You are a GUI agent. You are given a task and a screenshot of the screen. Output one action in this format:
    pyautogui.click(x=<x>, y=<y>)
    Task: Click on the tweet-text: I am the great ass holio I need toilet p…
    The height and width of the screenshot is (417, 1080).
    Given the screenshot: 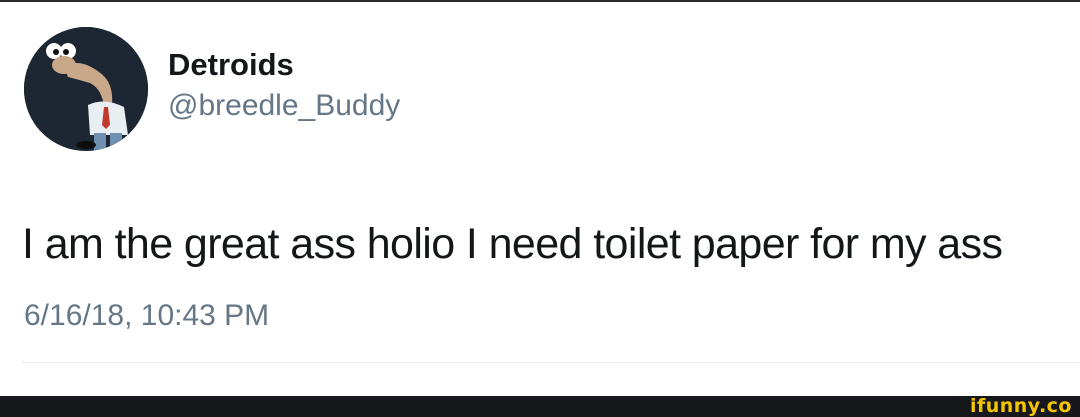 What is the action you would take?
    pyautogui.click(x=512, y=244)
    